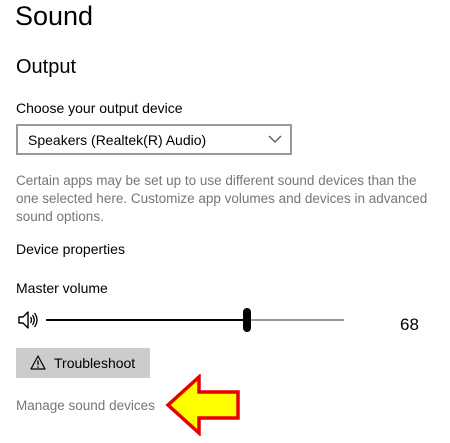 The width and height of the screenshot is (450, 443). I want to click on troubleshoot-button: Troubleshoot, so click(83, 363).